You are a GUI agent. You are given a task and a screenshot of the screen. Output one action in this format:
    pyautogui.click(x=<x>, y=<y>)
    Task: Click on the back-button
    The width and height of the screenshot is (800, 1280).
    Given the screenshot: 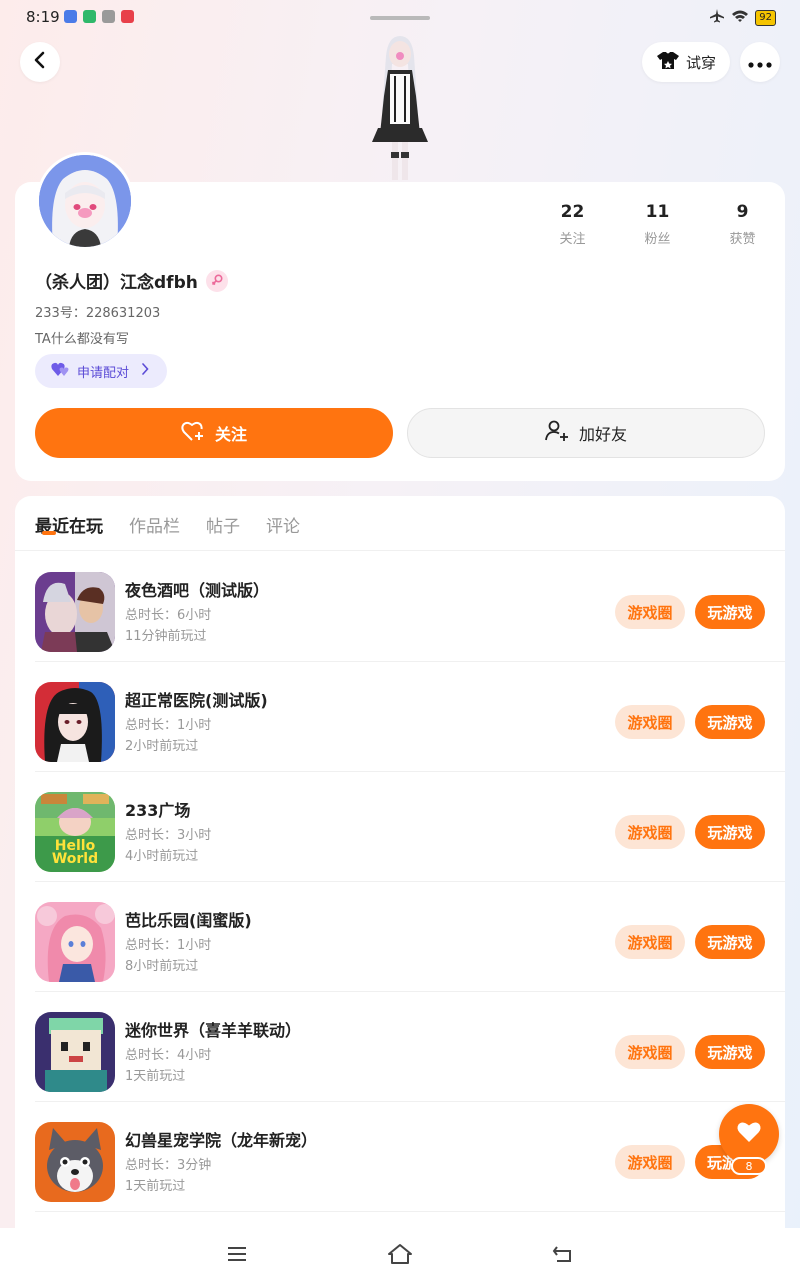 What is the action you would take?
    pyautogui.click(x=40, y=62)
    